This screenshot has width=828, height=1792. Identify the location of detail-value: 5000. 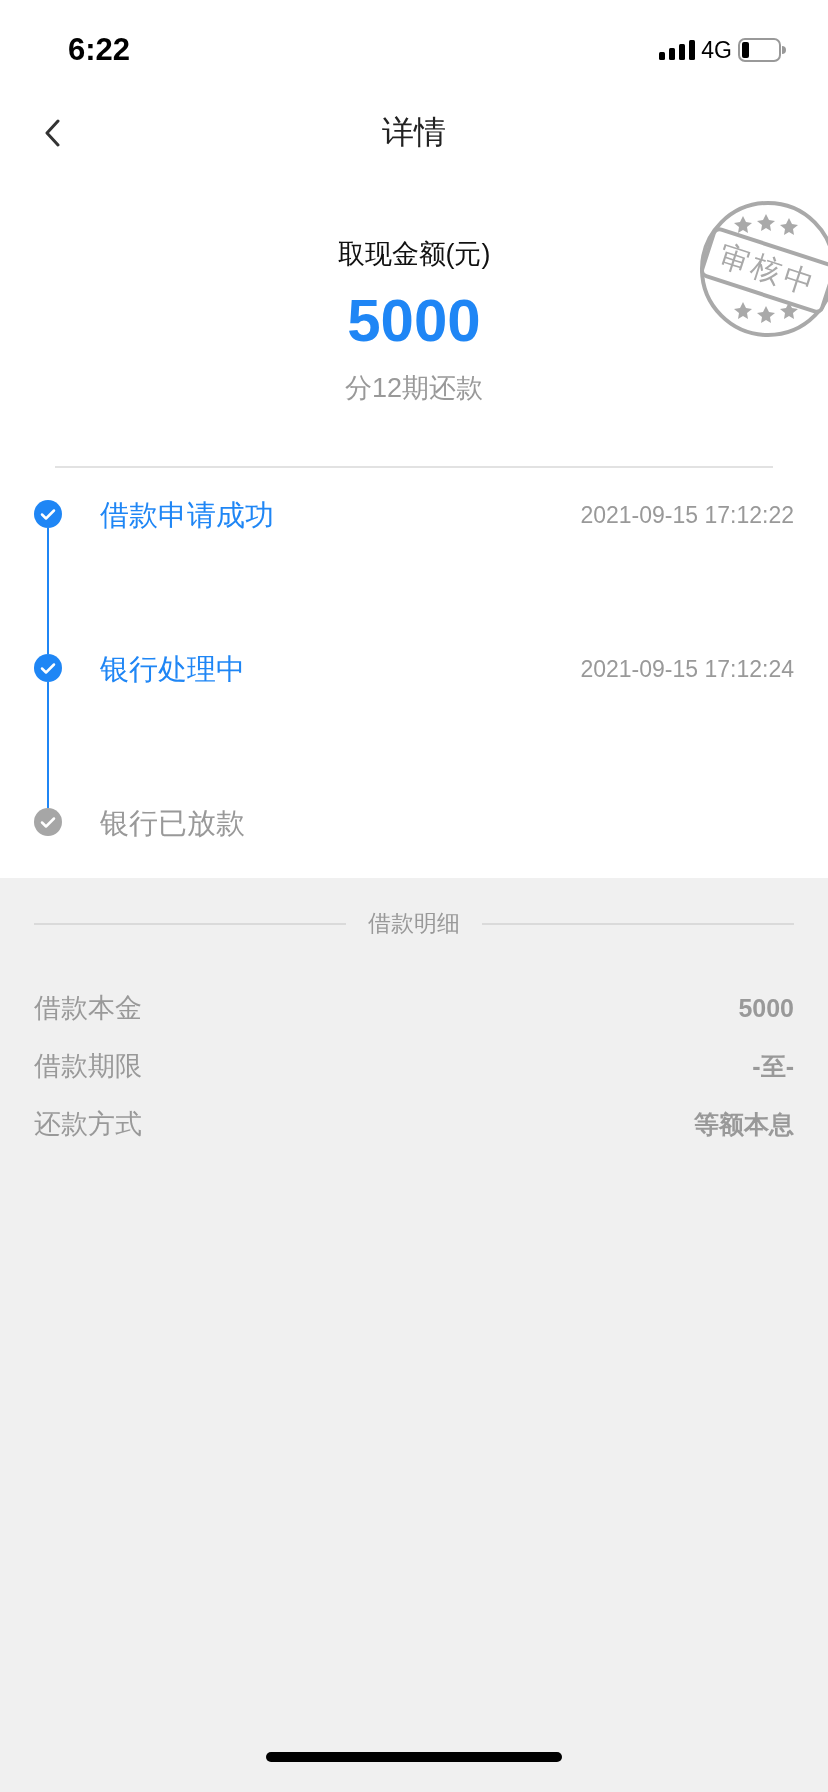
(766, 1008).